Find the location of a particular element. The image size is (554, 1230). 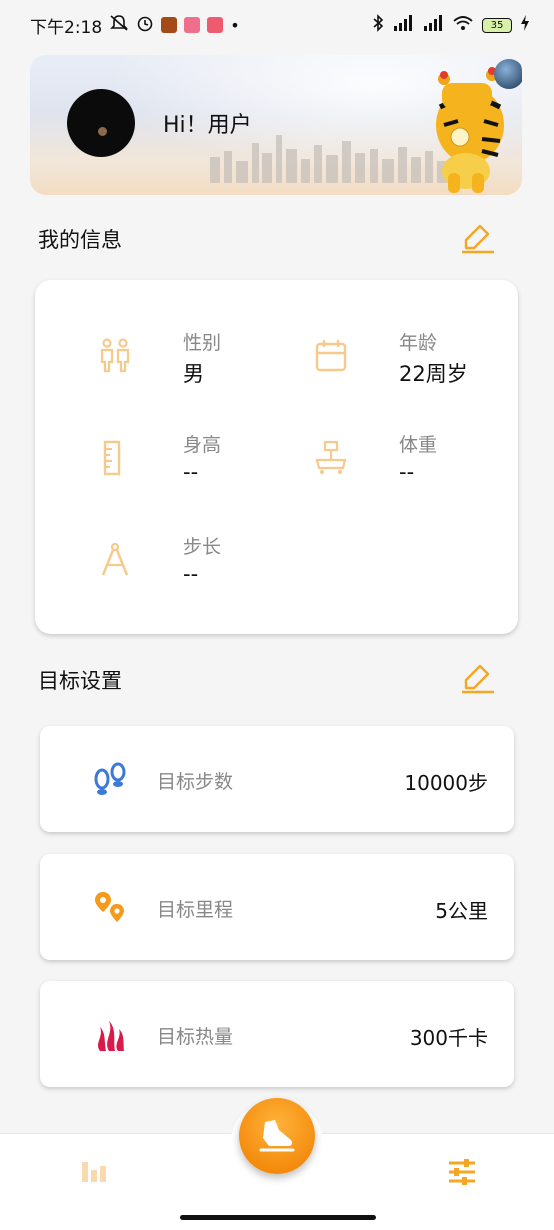

ruler-icon is located at coordinates (112, 458).